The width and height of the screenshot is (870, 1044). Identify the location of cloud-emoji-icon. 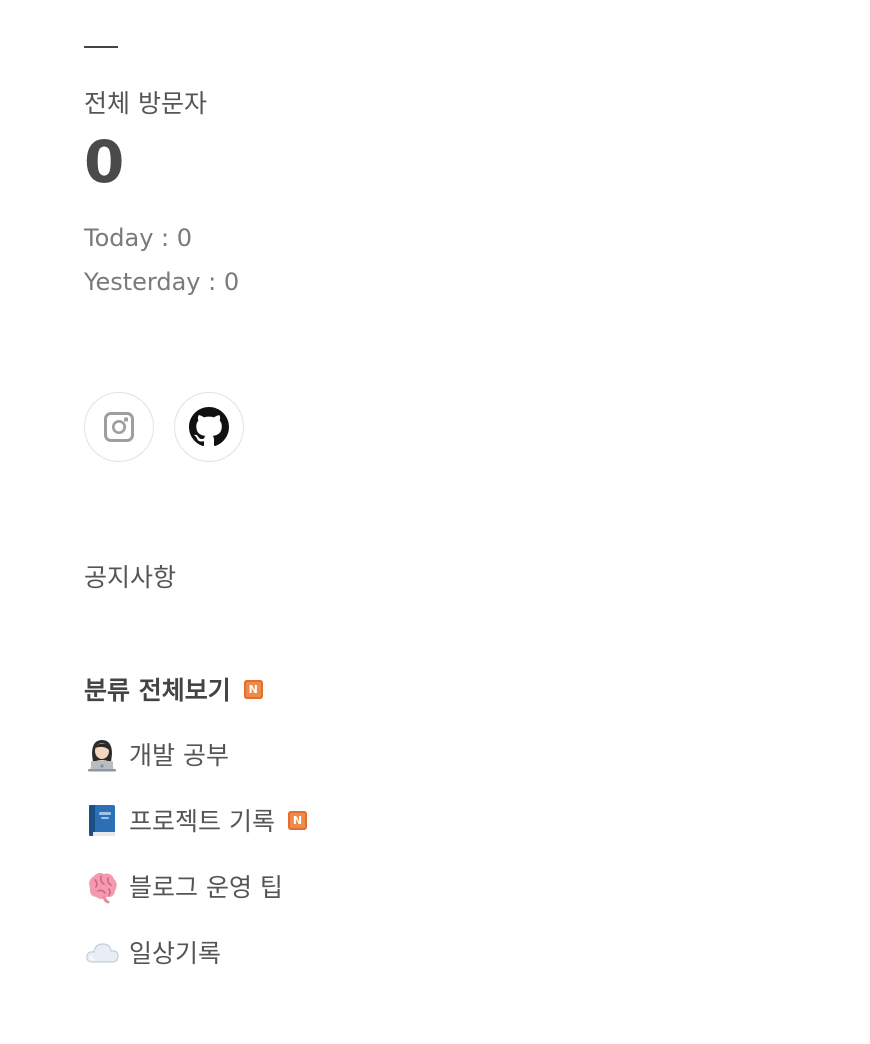
(102, 953).